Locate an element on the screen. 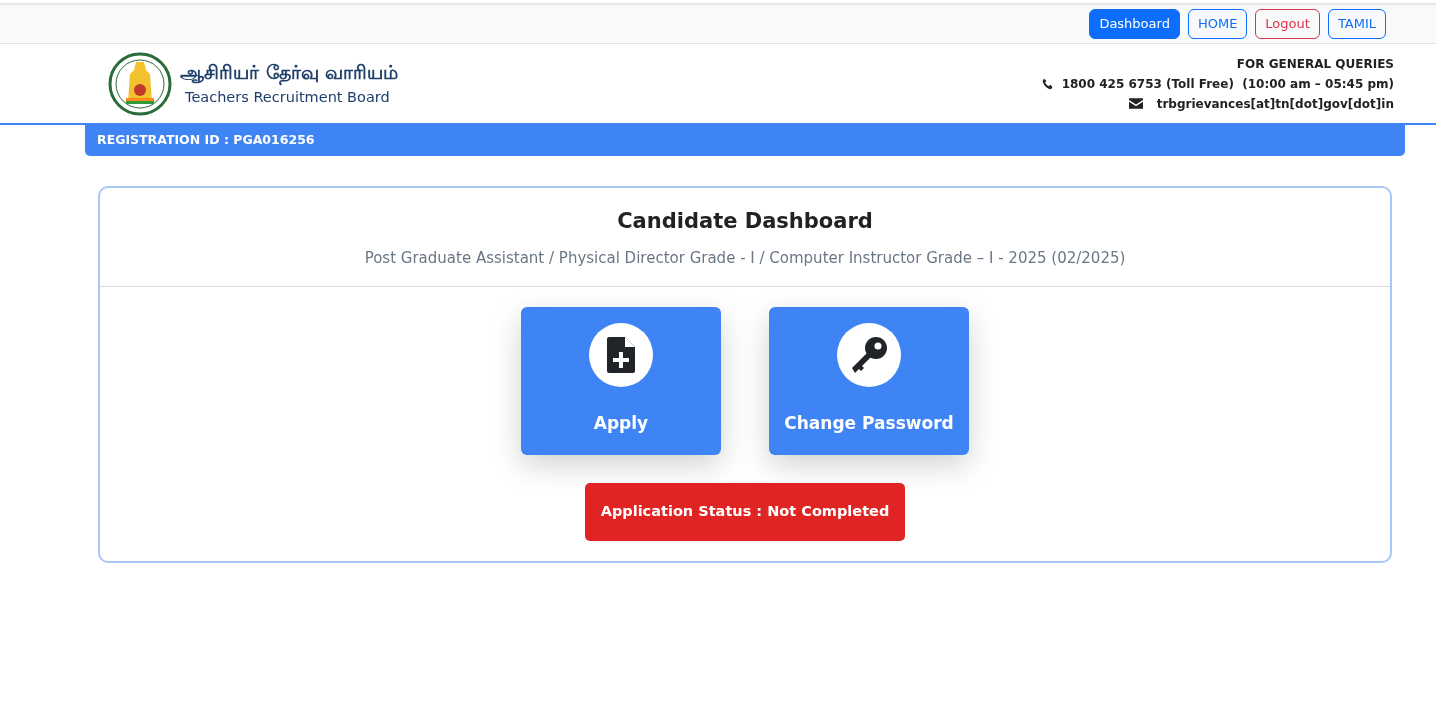  dashboard-subtitle: Post Graduate Assistant / Physical Director Grade - I / Computer Instructor Grade – I - 2025 (02/2025) is located at coordinates (745, 259).